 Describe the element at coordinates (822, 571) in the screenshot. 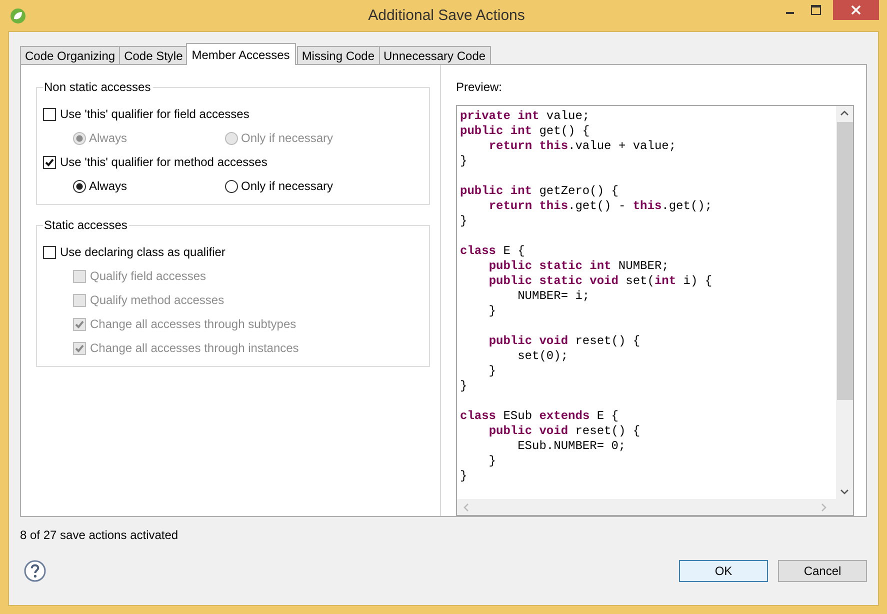

I see `dialog-button: Cancel` at that location.